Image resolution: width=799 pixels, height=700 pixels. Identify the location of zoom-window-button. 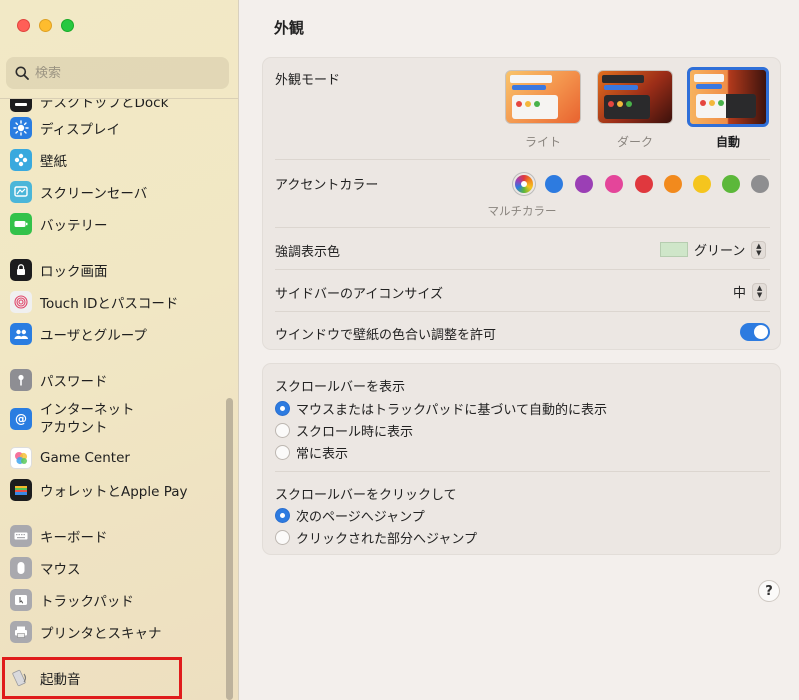
(67, 25).